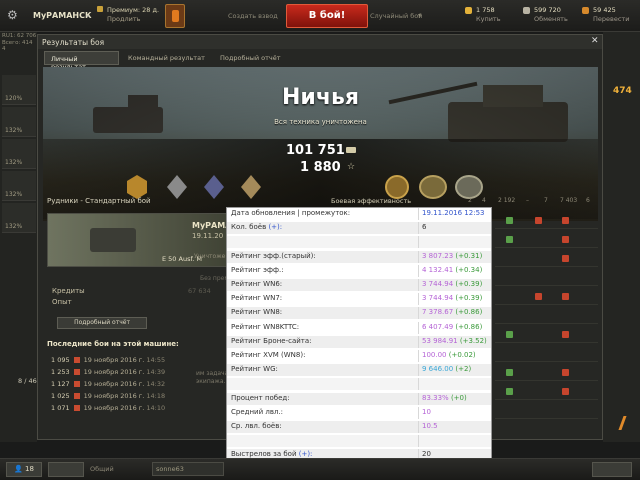 Image resolution: width=640 pixels, height=480 pixels. What do you see at coordinates (438, 284) in the screenshot?
I see `stats-value-number: 3 744.94` at bounding box center [438, 284].